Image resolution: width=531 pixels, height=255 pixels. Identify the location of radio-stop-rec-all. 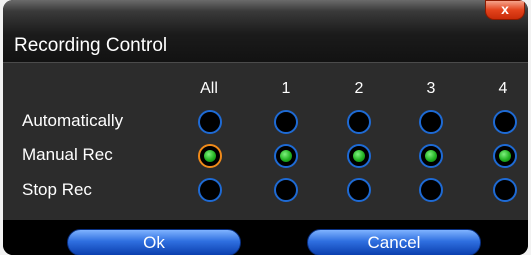
(210, 190).